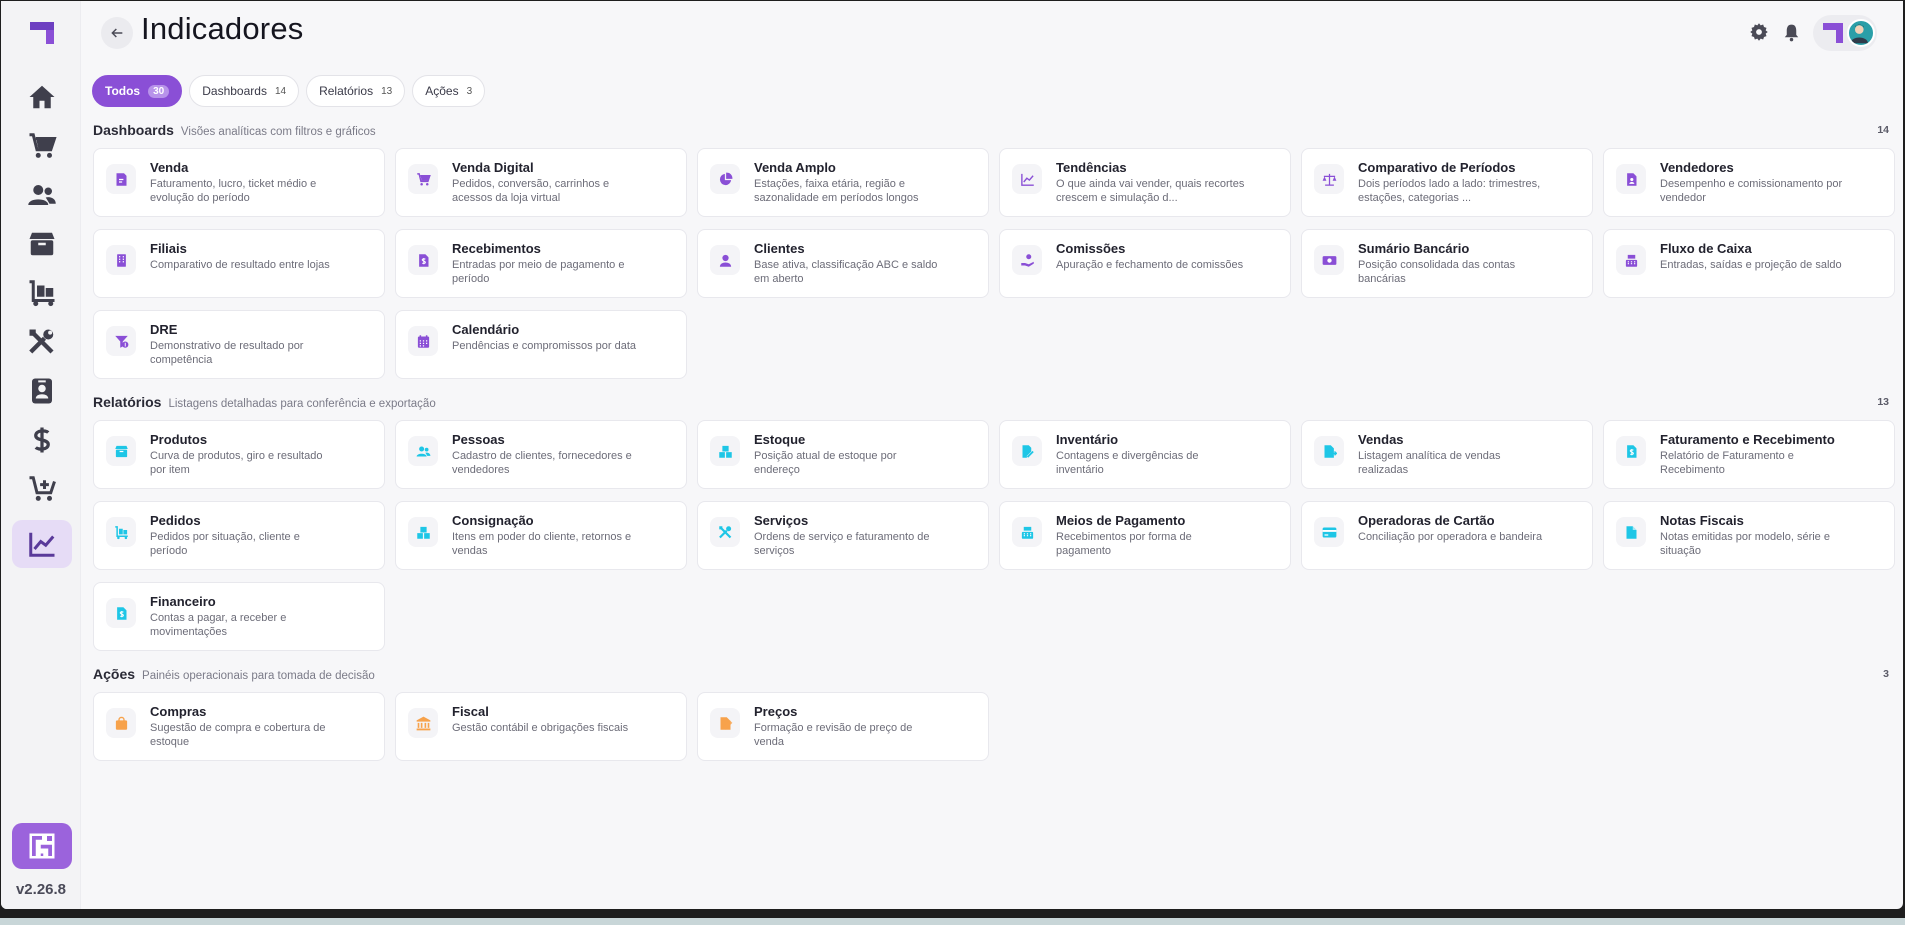 The width and height of the screenshot is (1905, 925). I want to click on tab-dashboards: Dashboards 14, so click(244, 91).